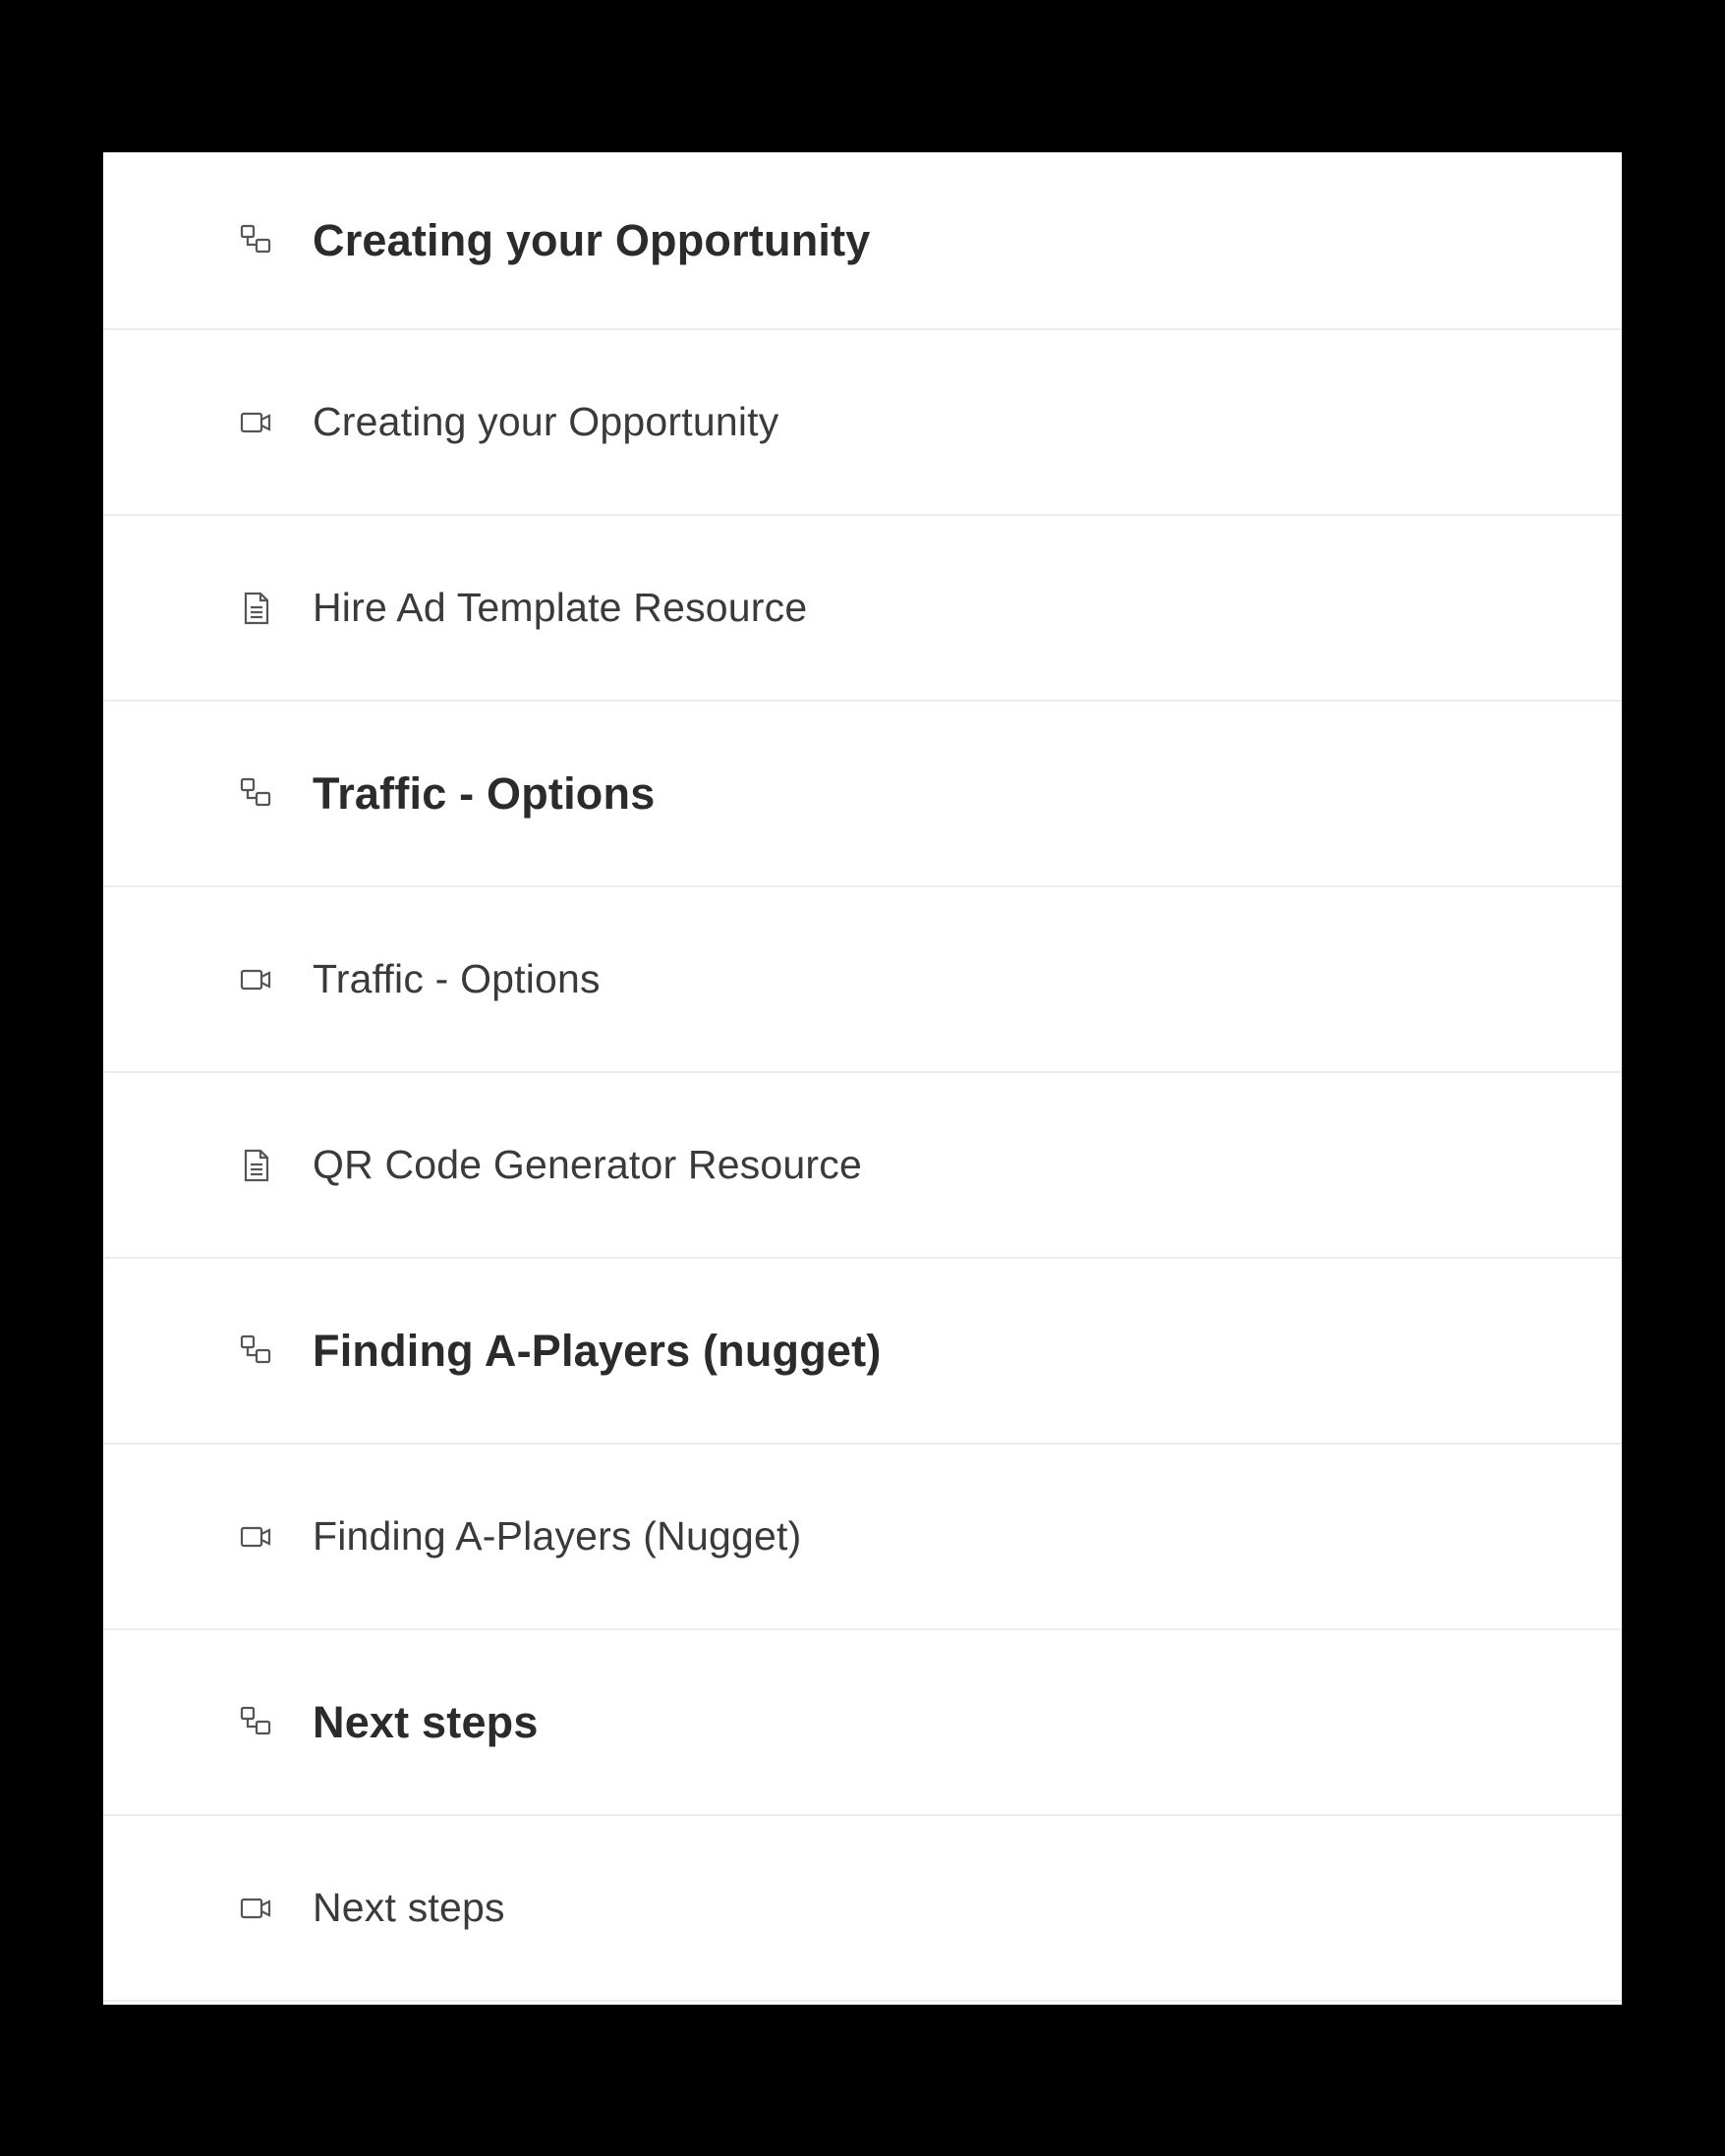  What do you see at coordinates (592, 239) in the screenshot?
I see `section-title: Creating your Opportunity` at bounding box center [592, 239].